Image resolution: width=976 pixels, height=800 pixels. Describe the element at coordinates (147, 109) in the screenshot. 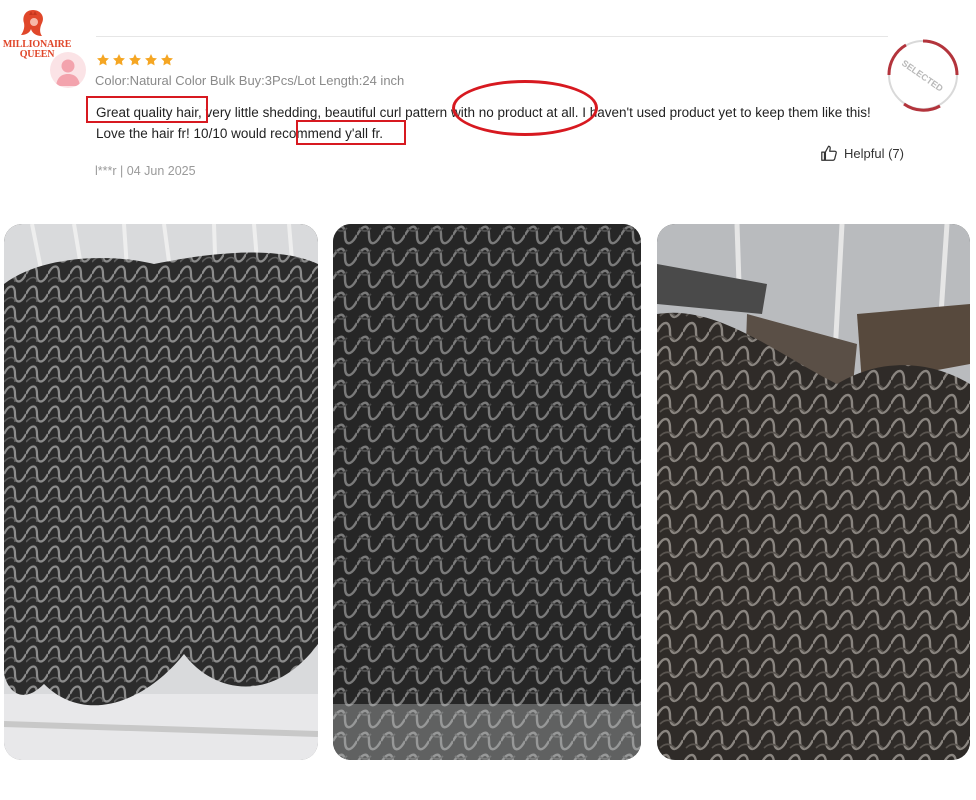

I see `highlight-box-great-quality` at that location.